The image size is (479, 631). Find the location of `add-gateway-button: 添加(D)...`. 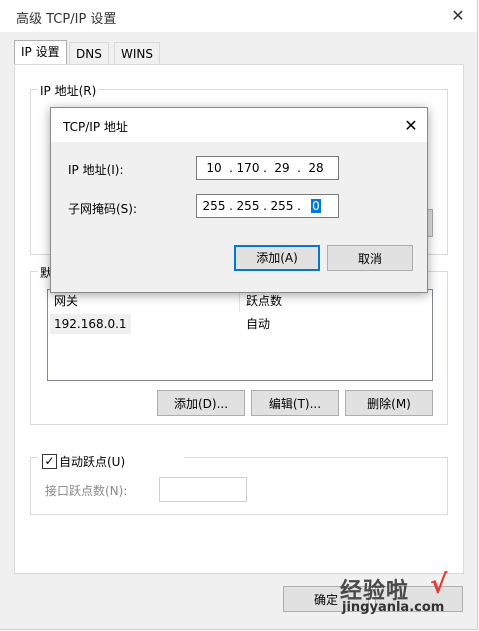

add-gateway-button: 添加(D)... is located at coordinates (201, 403).